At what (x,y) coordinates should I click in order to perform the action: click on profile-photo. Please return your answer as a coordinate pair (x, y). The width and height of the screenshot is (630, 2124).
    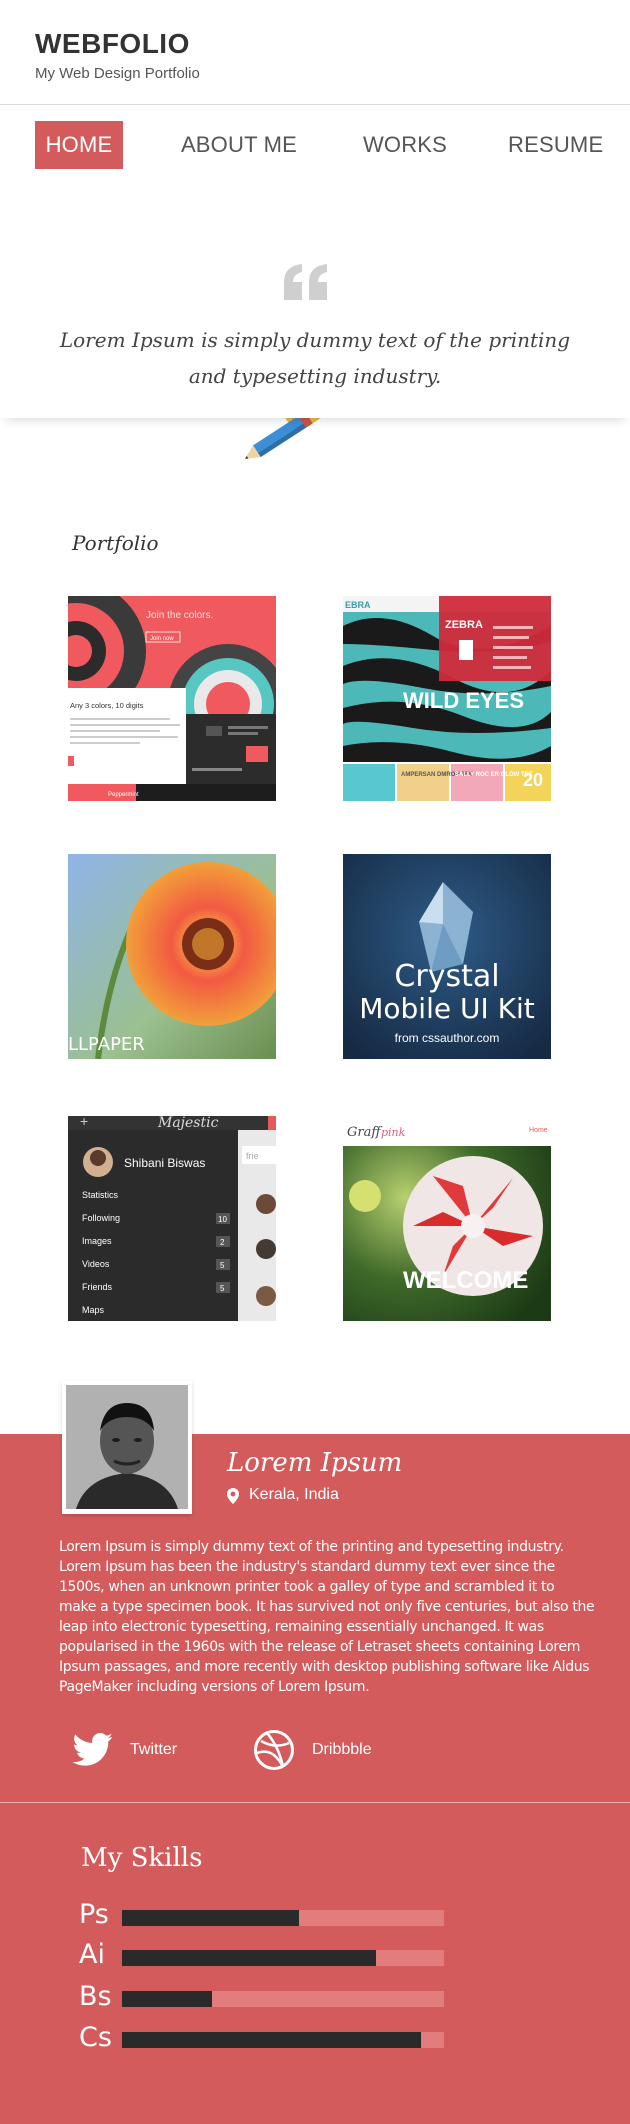
    Looking at the image, I should click on (127, 1447).